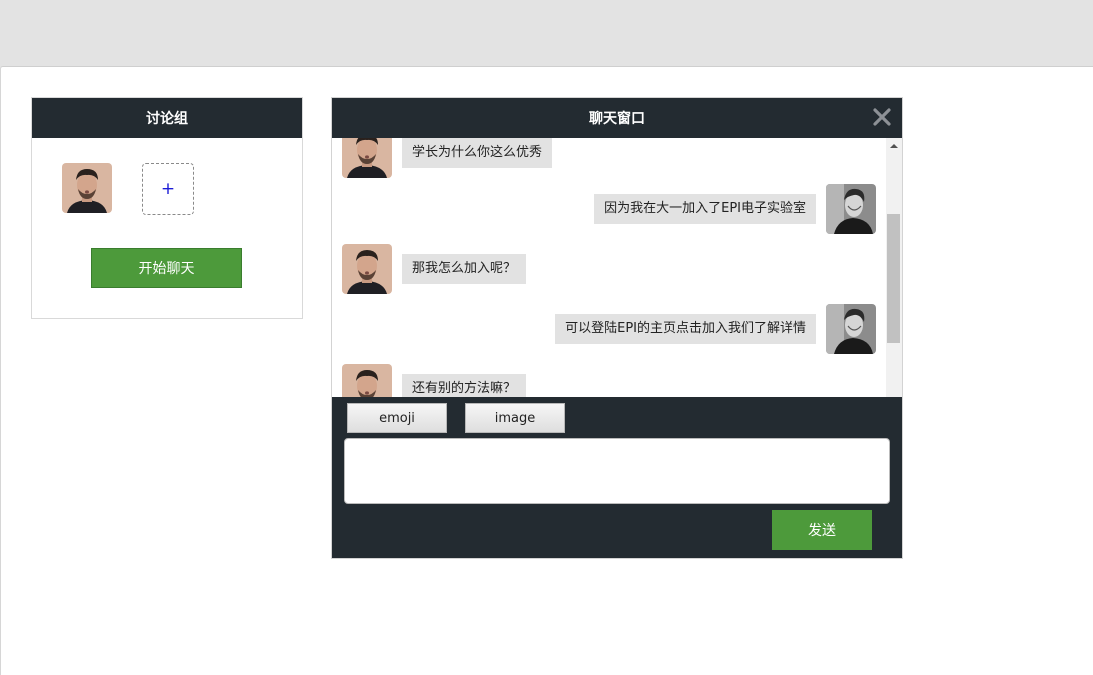 The image size is (1093, 675). I want to click on message-bubble: 还有别的方法嘛？, so click(464, 385).